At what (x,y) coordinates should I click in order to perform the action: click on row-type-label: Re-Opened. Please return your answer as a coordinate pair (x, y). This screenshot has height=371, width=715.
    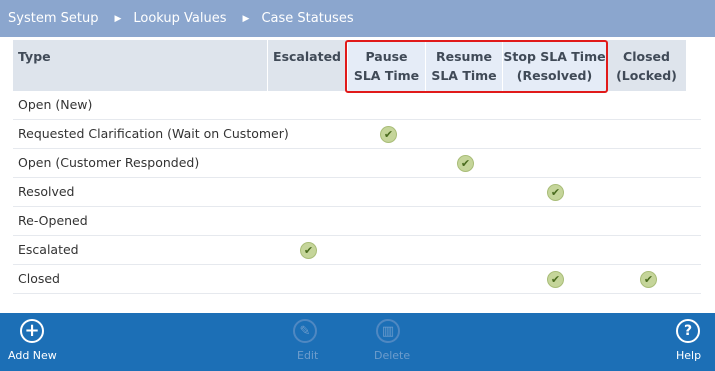
    Looking at the image, I should click on (53, 220).